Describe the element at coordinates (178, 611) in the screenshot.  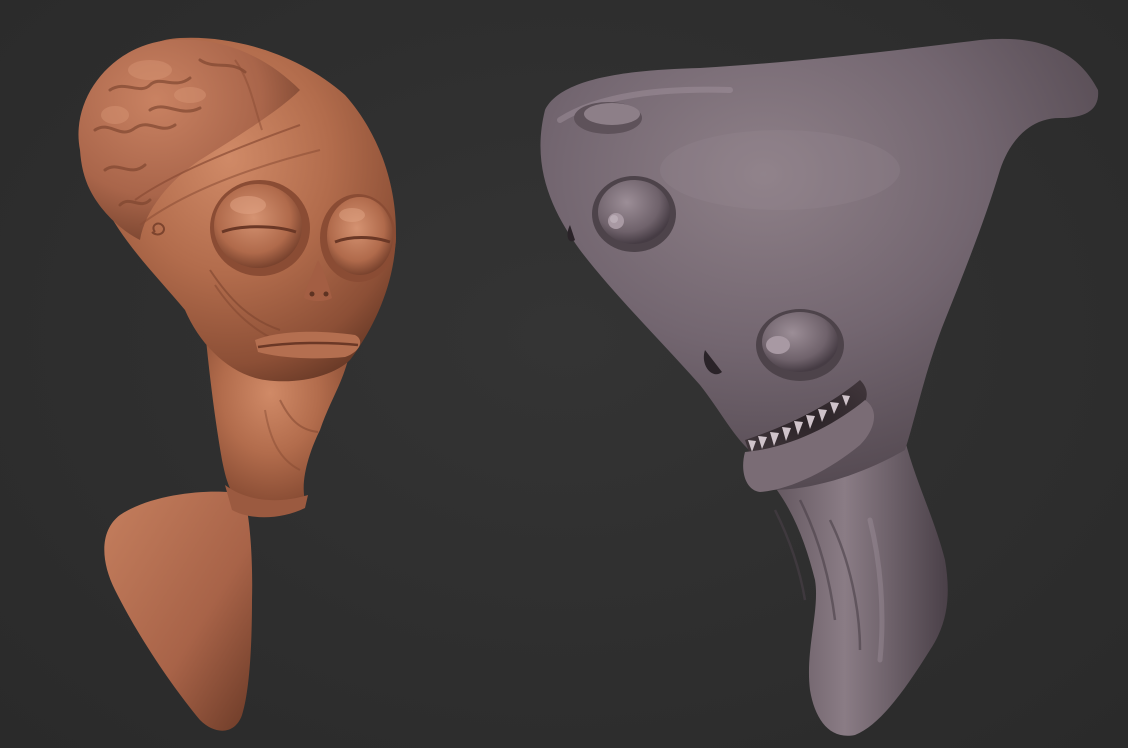
I see `alien-pedestal` at that location.